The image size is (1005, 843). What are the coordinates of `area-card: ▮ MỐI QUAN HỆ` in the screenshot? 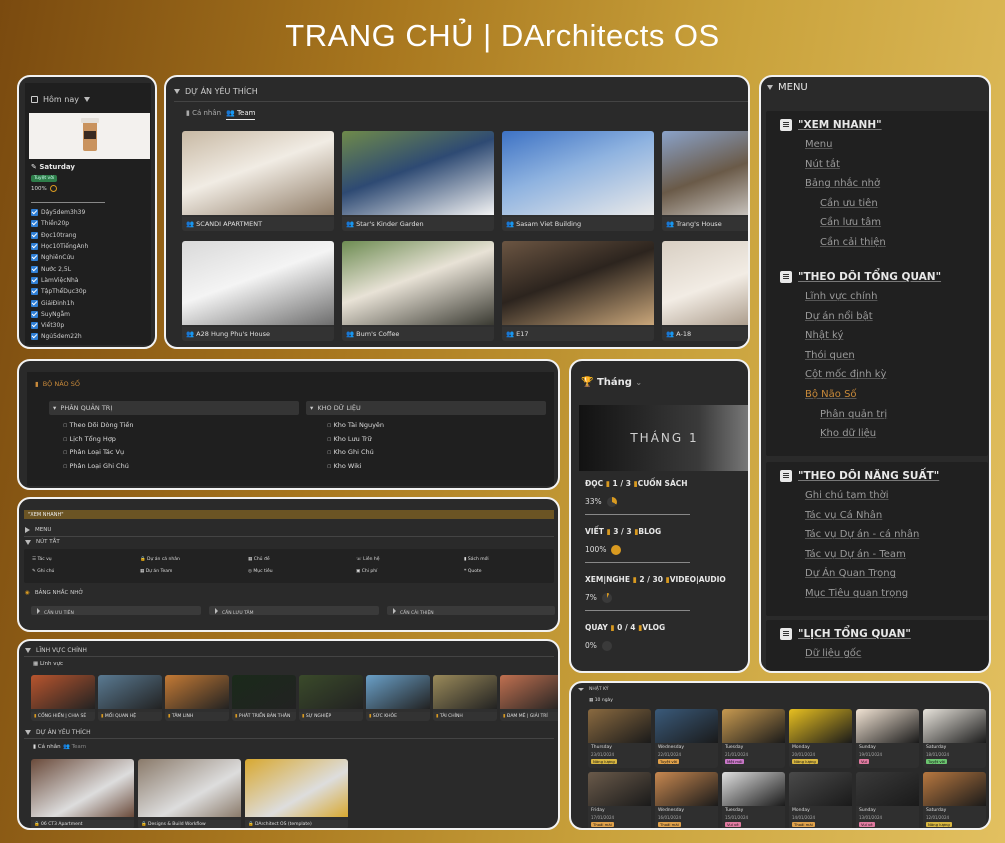 It's located at (130, 698).